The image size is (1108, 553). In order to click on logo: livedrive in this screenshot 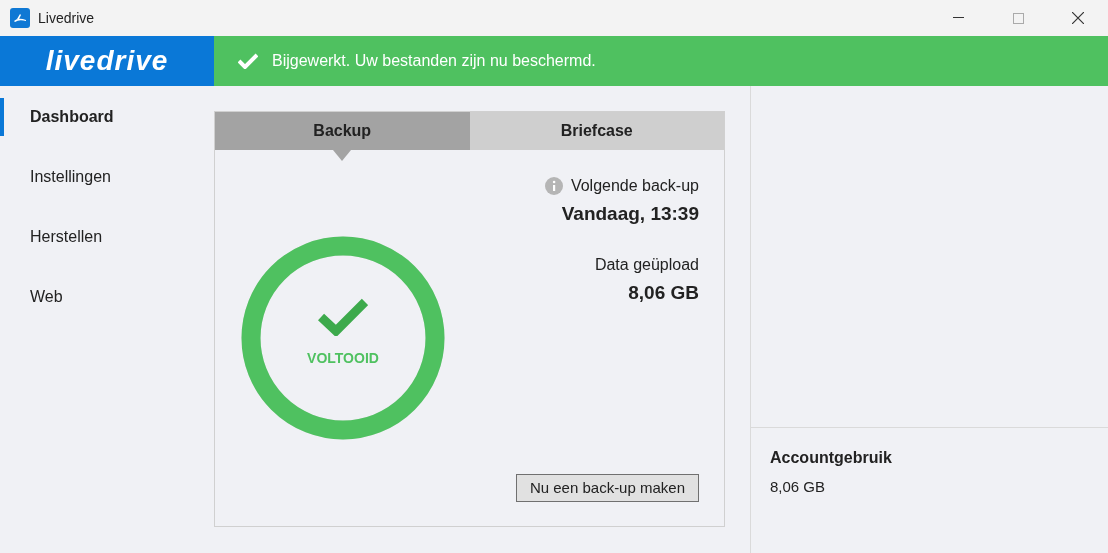, I will do `click(107, 61)`.